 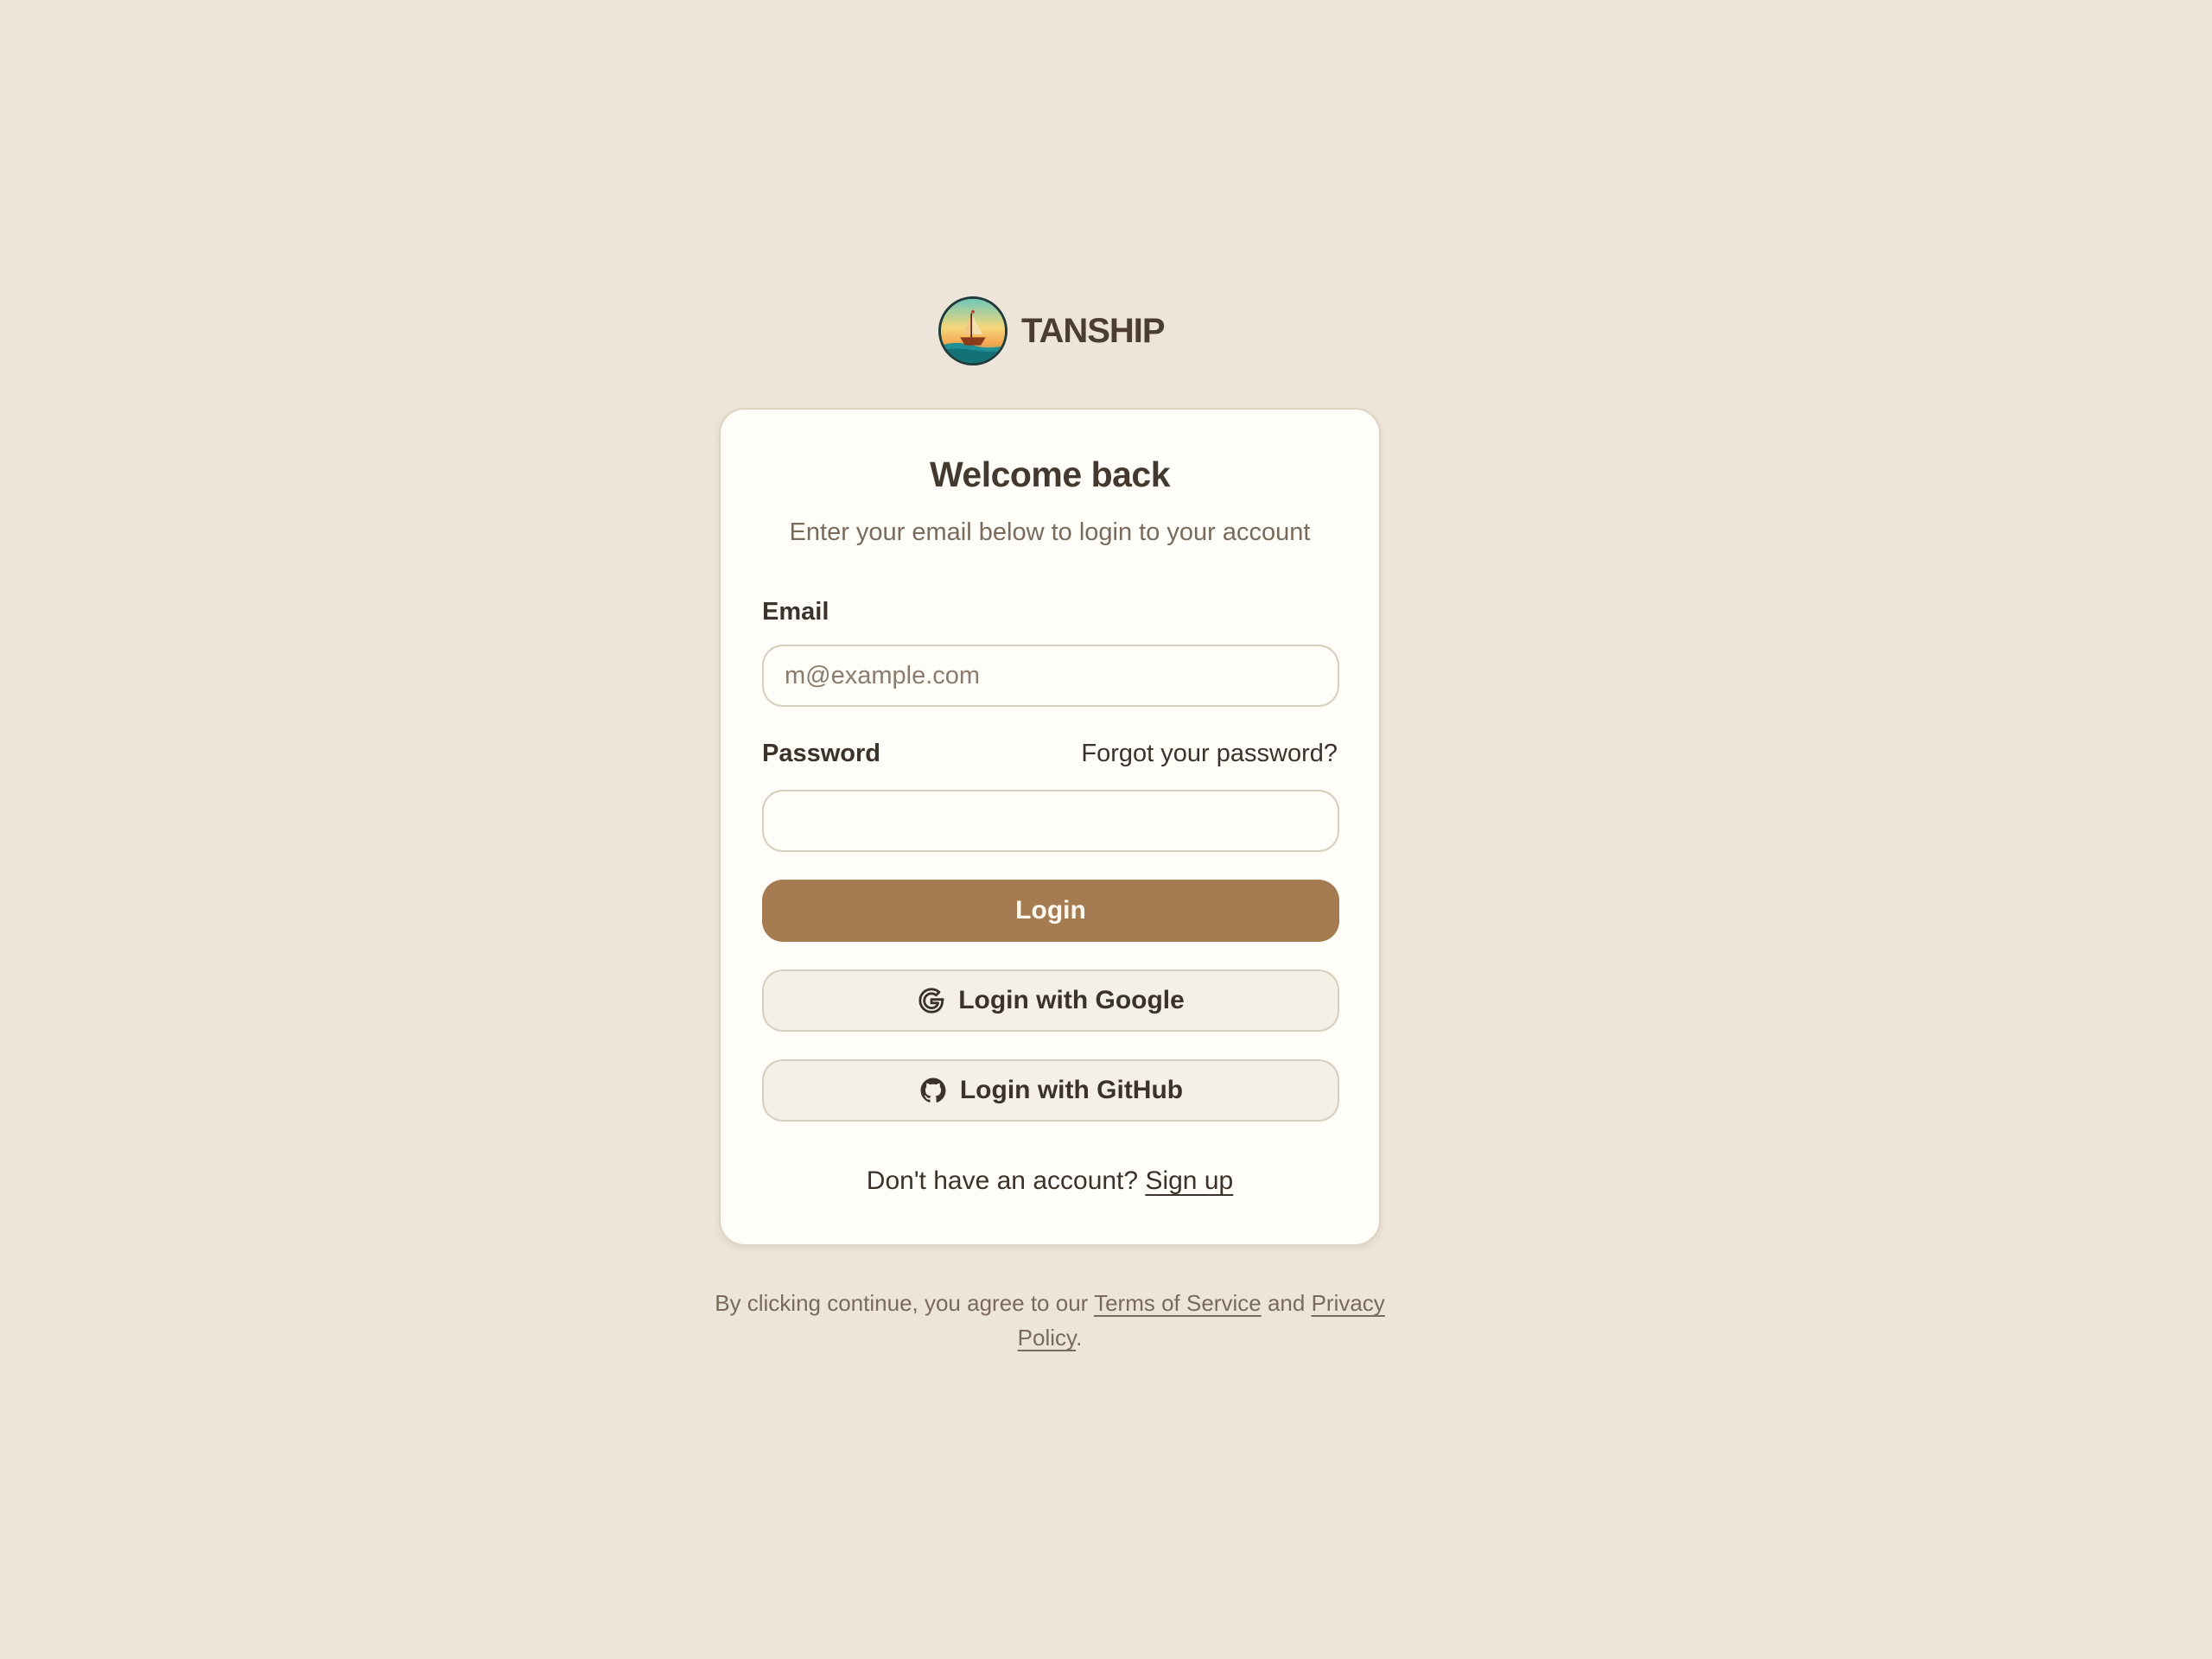 I want to click on signup-line: Don't have an account? Sign up, so click(x=1050, y=1181).